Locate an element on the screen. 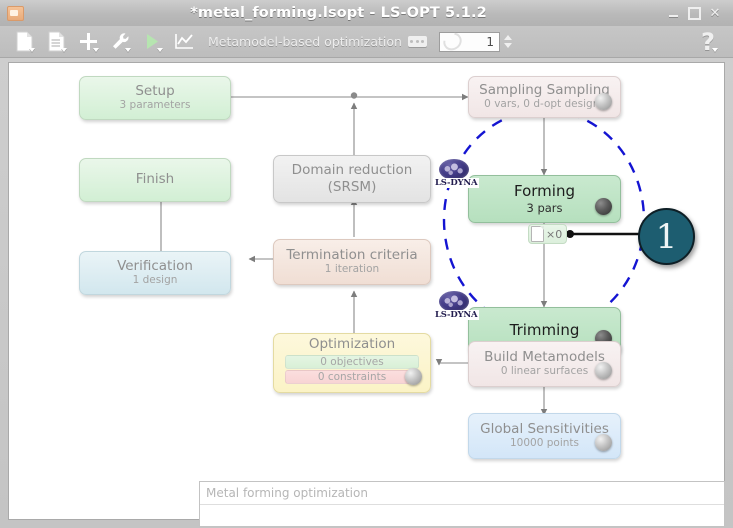 This screenshot has height=528, width=733. main-toolbar: Metamodel-based optimization 1 ? is located at coordinates (366, 42).